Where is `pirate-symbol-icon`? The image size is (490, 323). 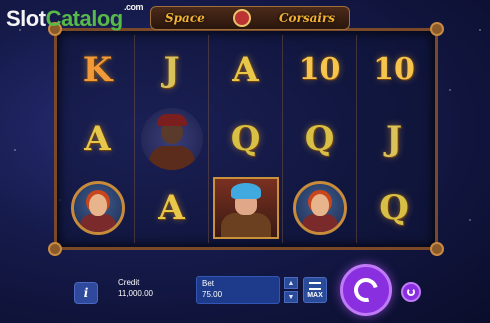 pirate-symbol-icon is located at coordinates (171, 138).